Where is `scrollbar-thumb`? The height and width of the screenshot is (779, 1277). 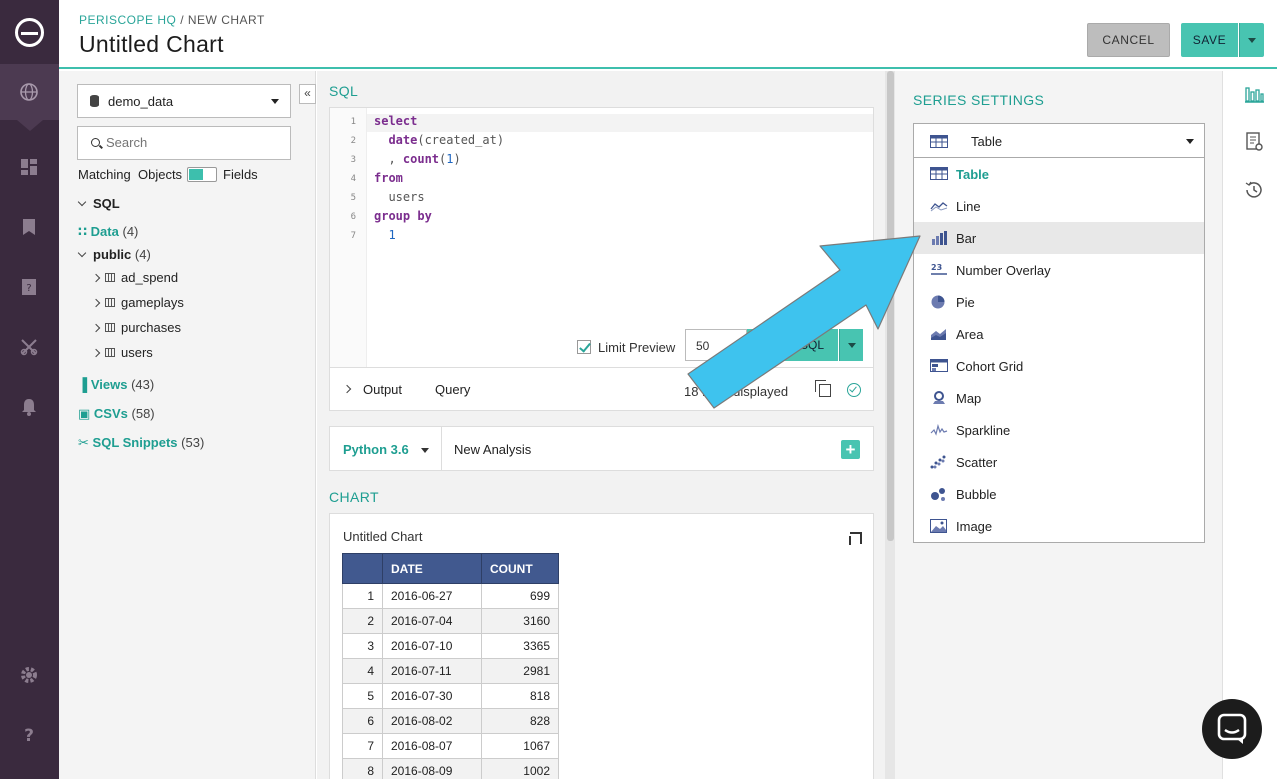 scrollbar-thumb is located at coordinates (890, 306).